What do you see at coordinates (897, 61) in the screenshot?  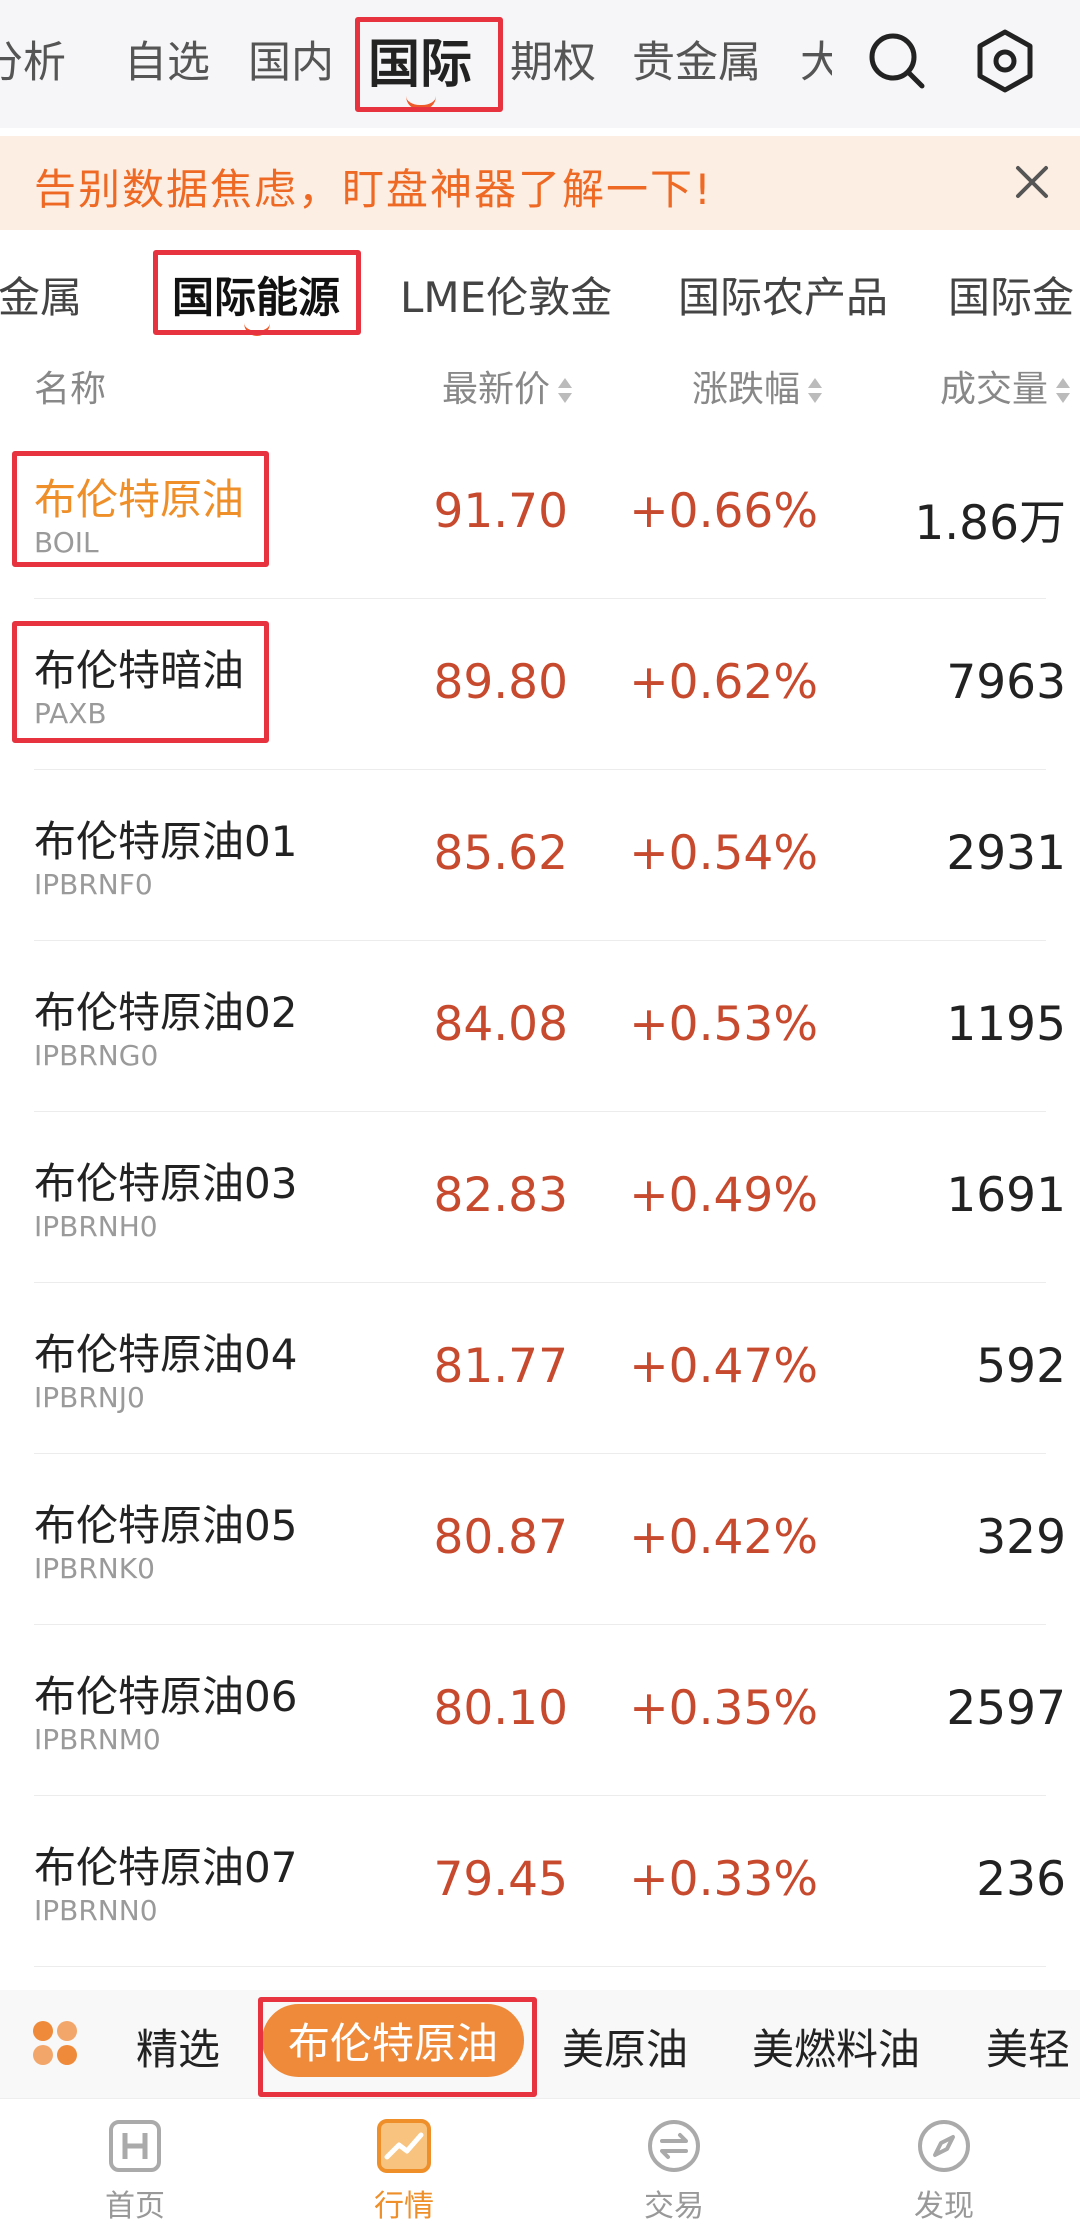 I see `search-icon` at bounding box center [897, 61].